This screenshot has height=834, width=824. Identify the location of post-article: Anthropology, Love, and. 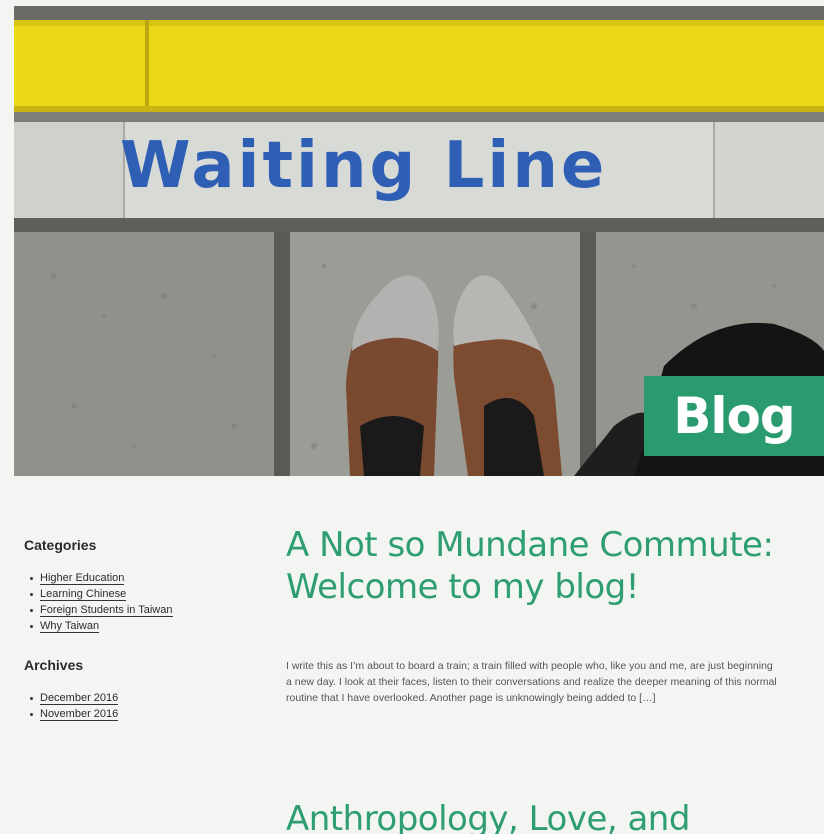
(488, 816).